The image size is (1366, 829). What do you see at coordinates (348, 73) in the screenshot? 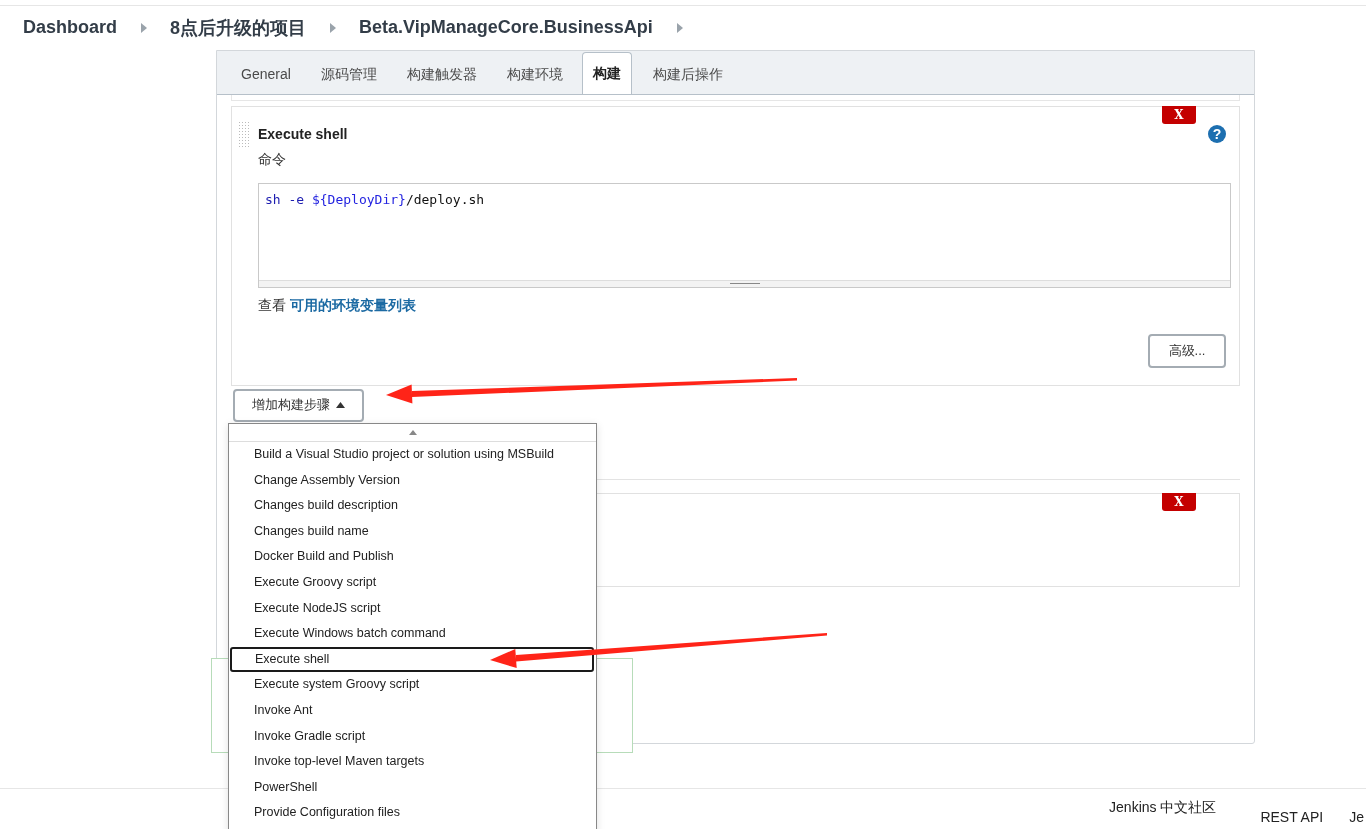
I see `tab: 源码管理` at bounding box center [348, 73].